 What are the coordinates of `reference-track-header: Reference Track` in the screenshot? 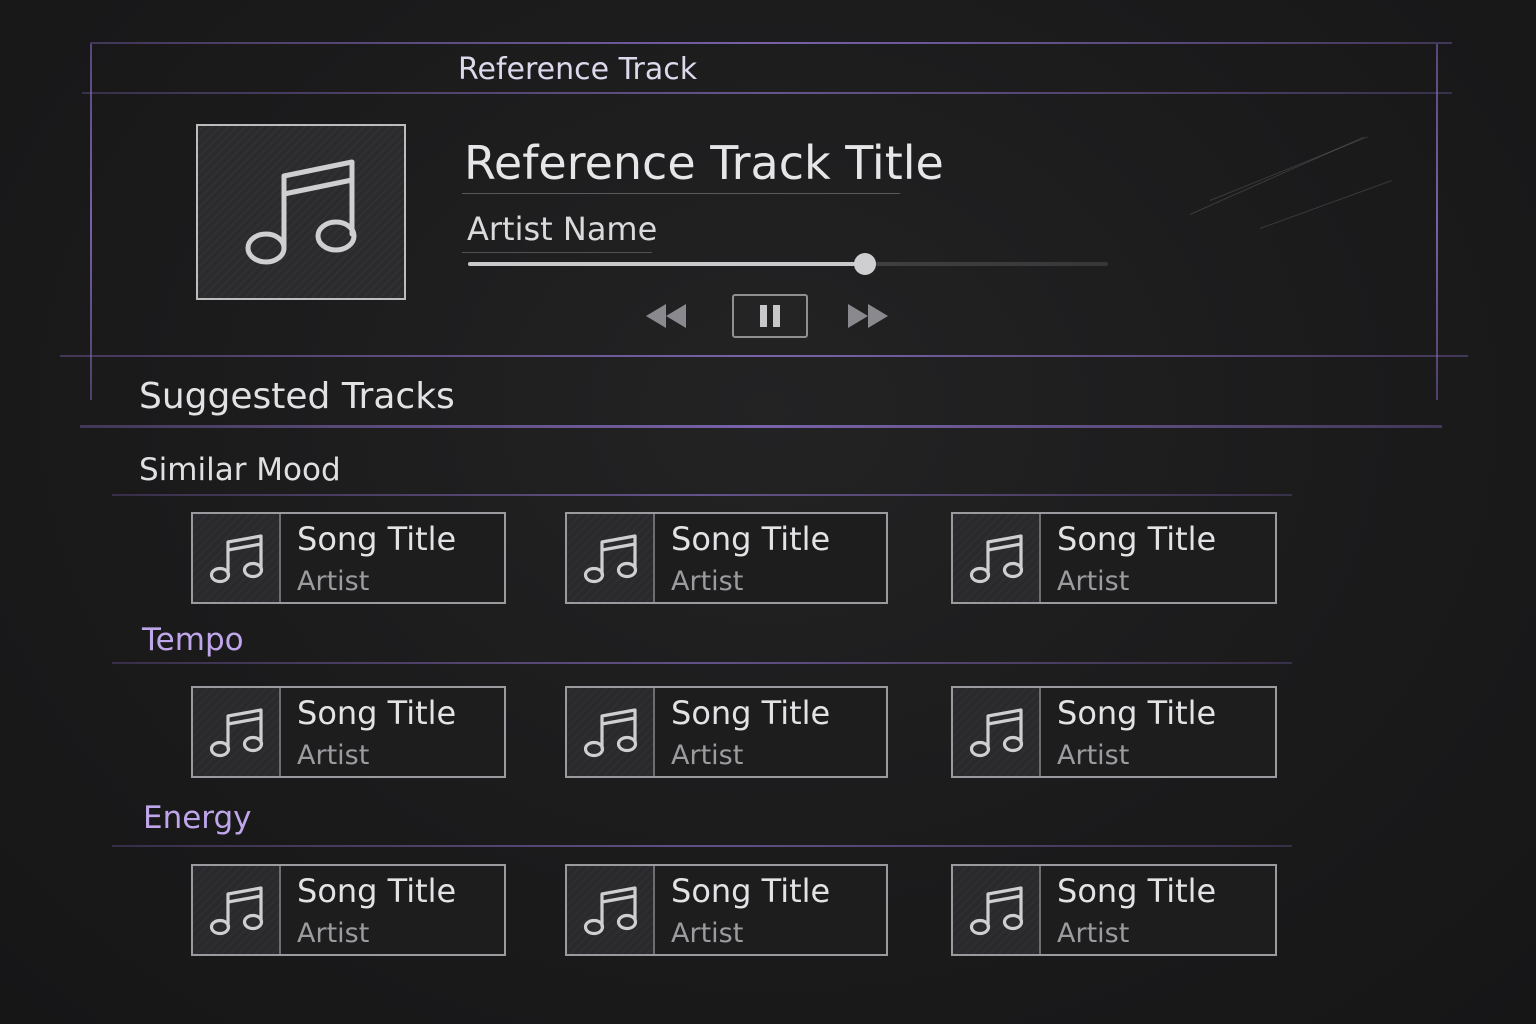 It's located at (578, 69).